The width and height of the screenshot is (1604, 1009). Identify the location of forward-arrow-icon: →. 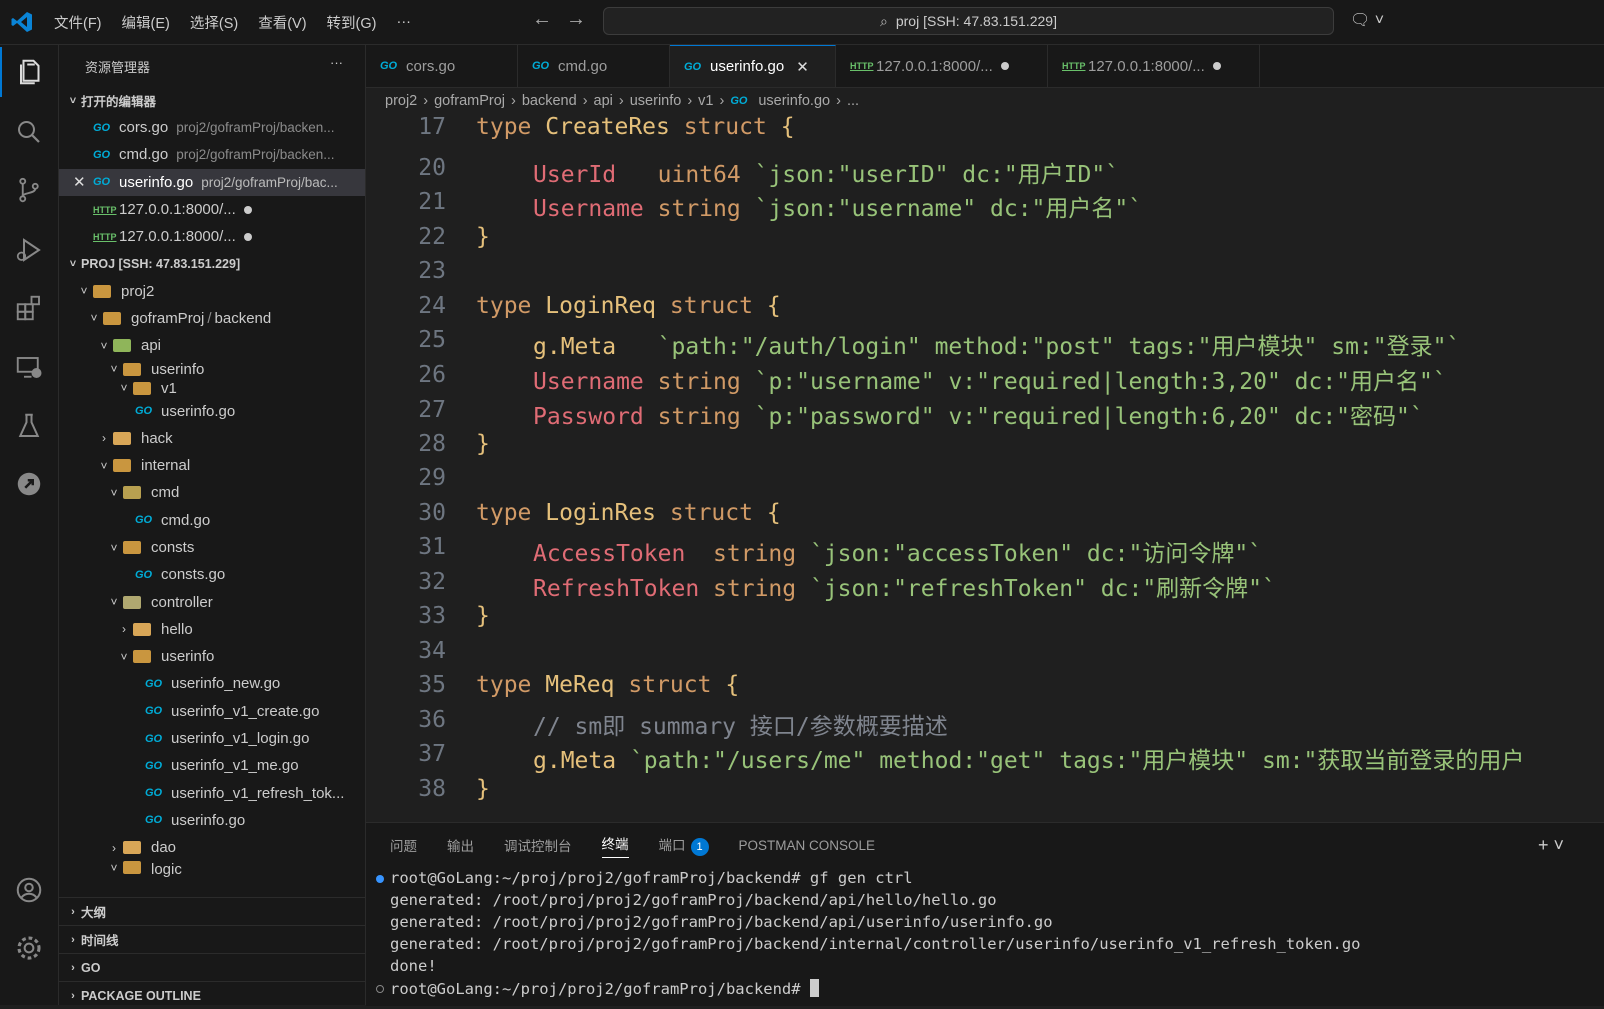
(576, 19).